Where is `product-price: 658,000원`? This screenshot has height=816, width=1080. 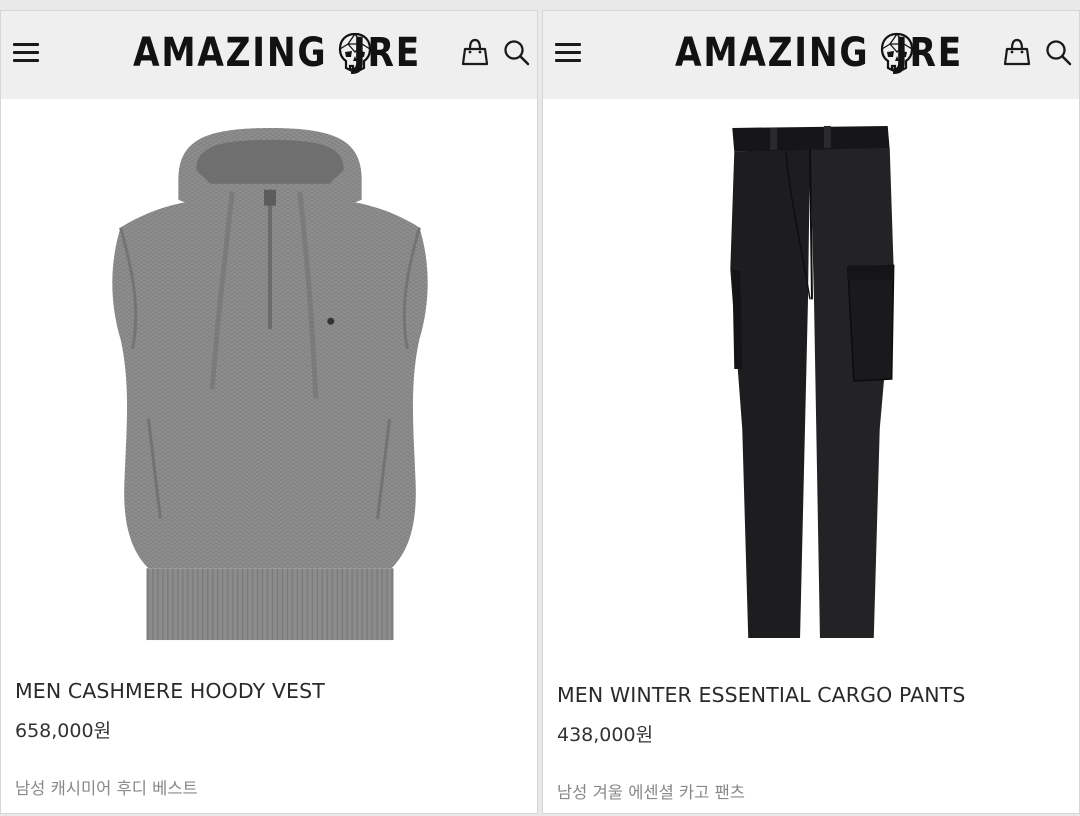 product-price: 658,000원 is located at coordinates (63, 731).